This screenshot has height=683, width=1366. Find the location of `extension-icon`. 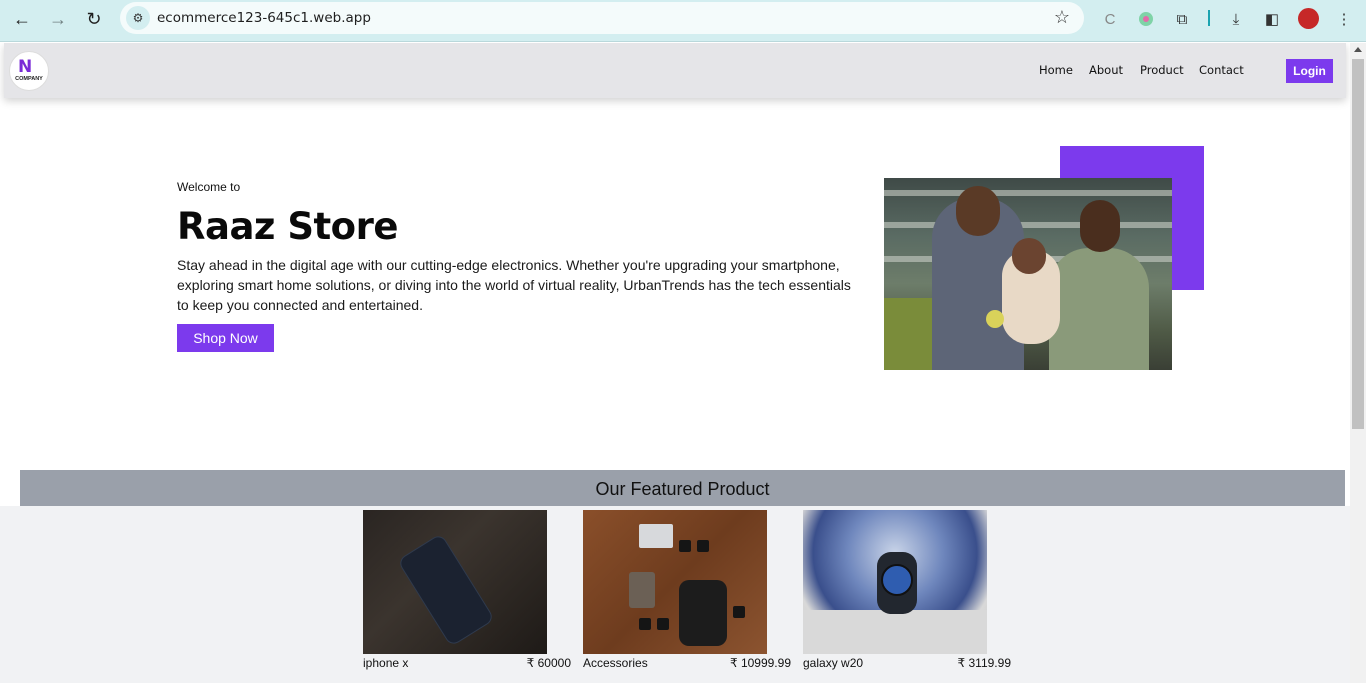

extension-icon is located at coordinates (1146, 19).